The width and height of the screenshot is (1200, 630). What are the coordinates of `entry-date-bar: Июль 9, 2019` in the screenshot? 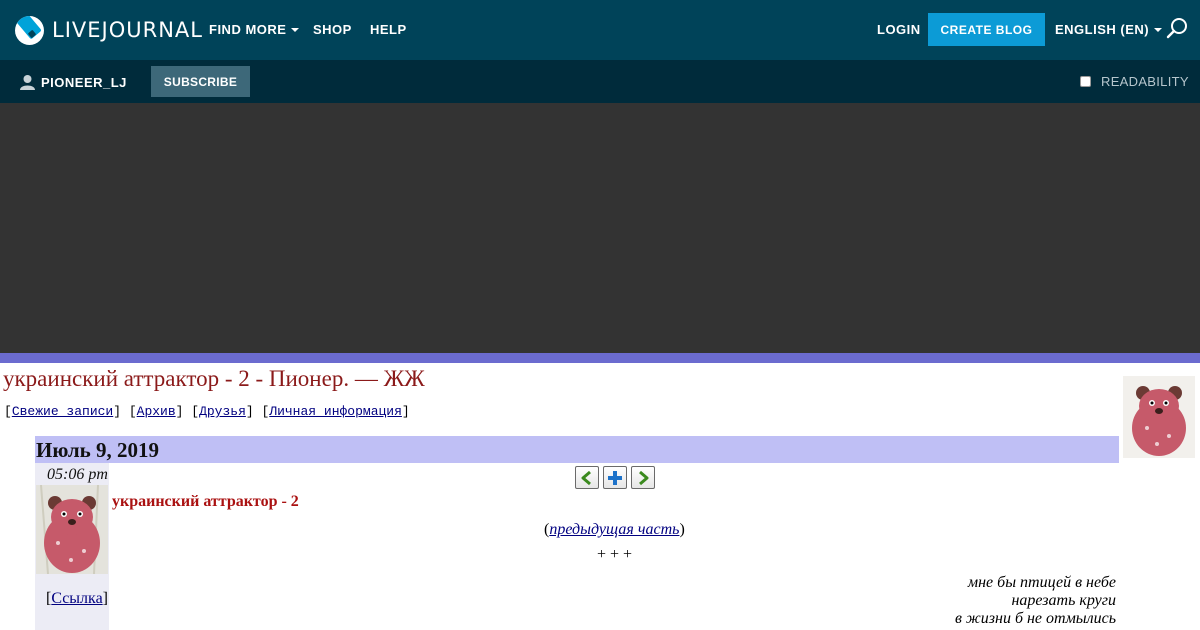 It's located at (577, 449).